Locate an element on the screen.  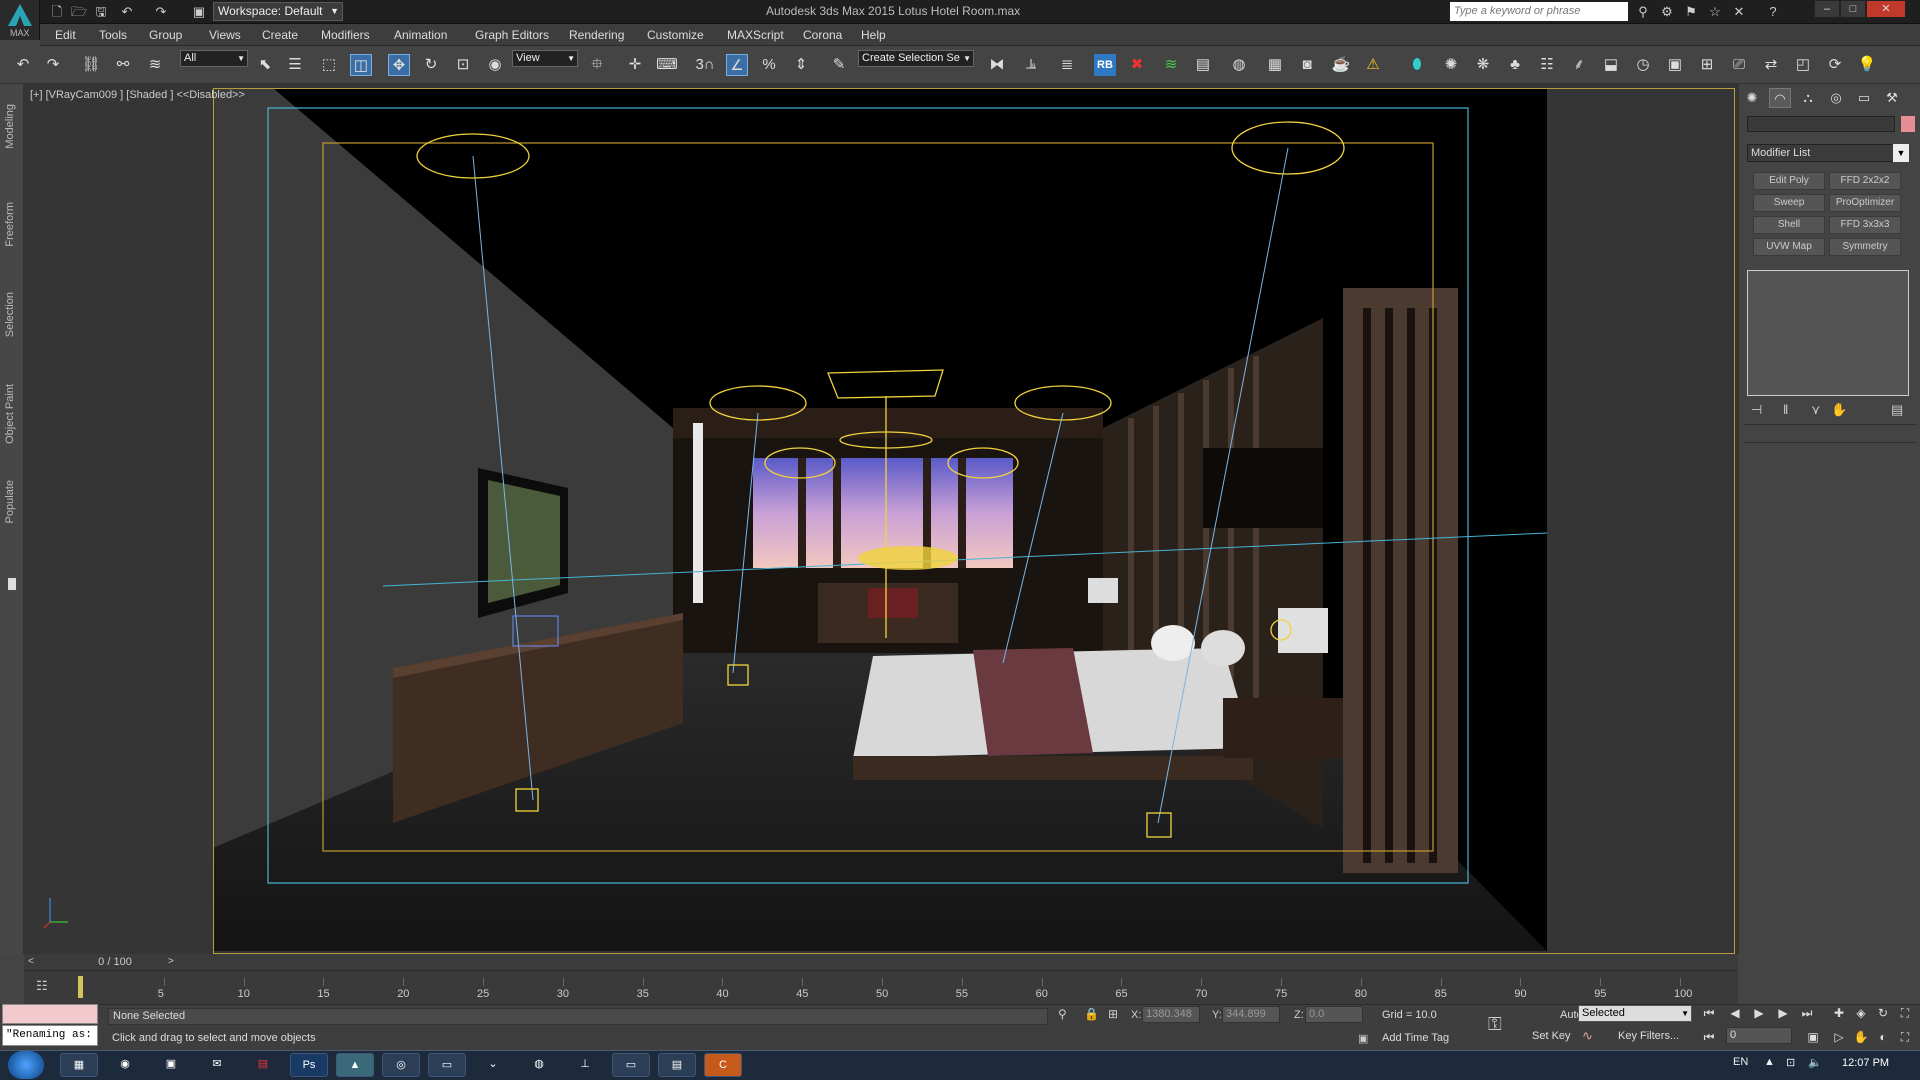
spinner-snap-icon: ⇕ is located at coordinates (801, 65).